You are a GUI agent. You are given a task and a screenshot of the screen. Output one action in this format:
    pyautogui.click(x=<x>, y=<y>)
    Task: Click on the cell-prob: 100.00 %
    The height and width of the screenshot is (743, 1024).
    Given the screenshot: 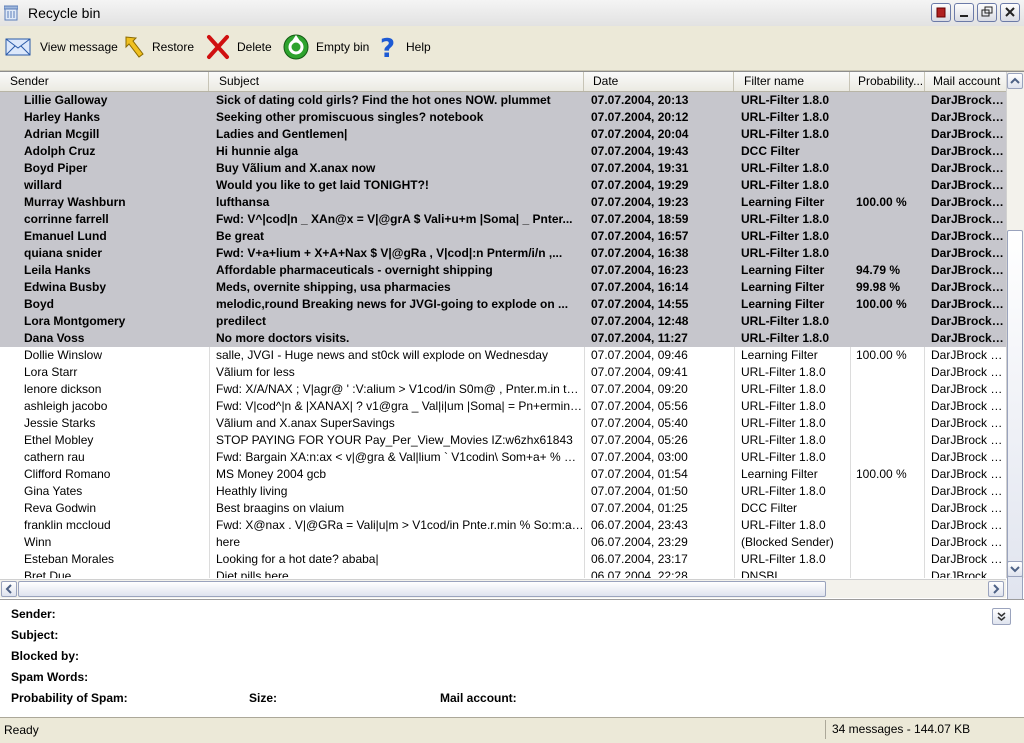 What is the action you would take?
    pyautogui.click(x=881, y=202)
    